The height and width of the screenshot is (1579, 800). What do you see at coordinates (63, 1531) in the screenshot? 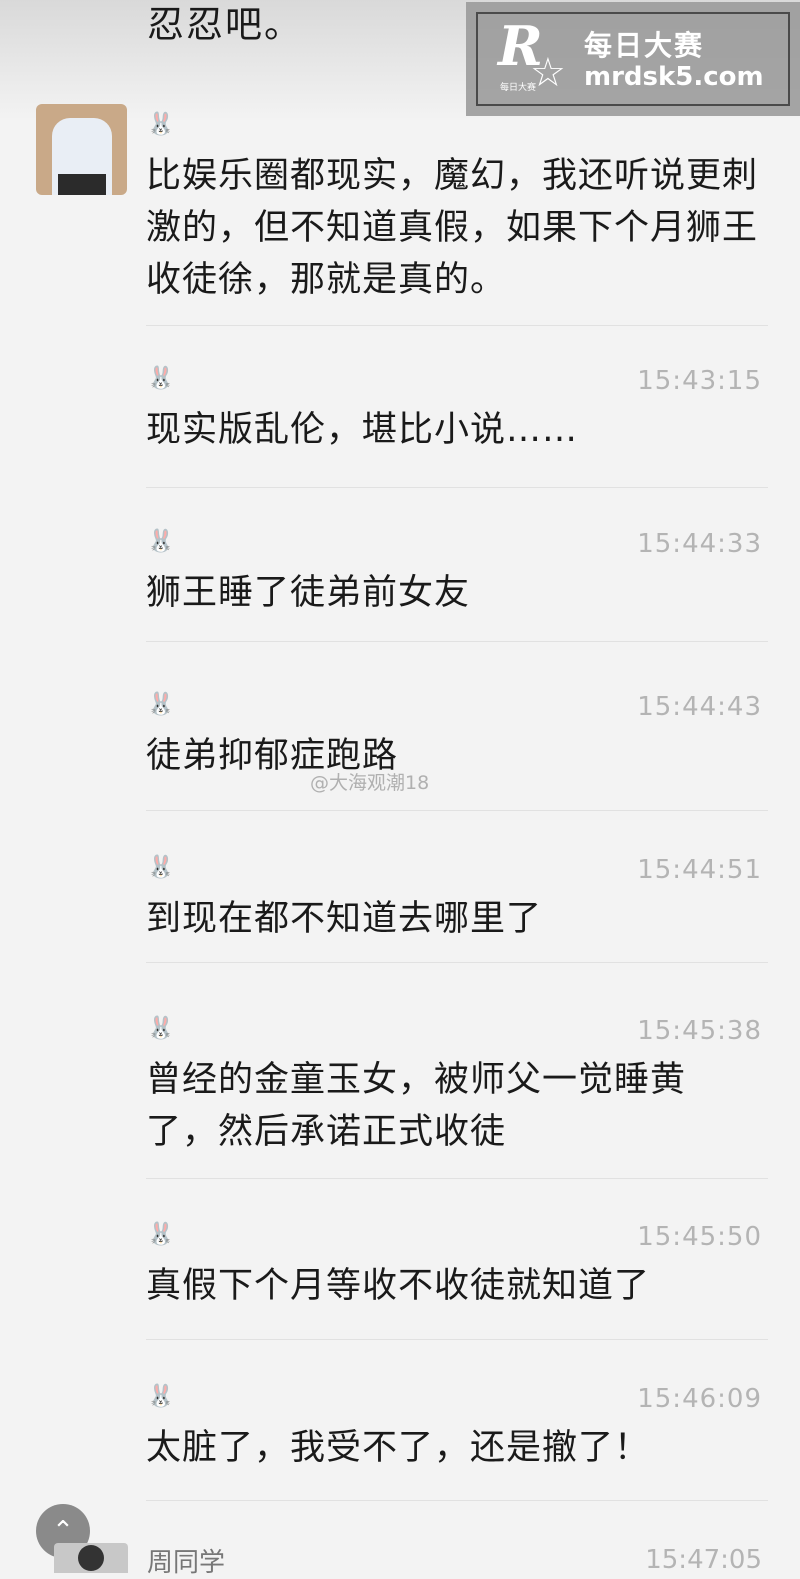
I see `chevron-up-icon: ⌃` at bounding box center [63, 1531].